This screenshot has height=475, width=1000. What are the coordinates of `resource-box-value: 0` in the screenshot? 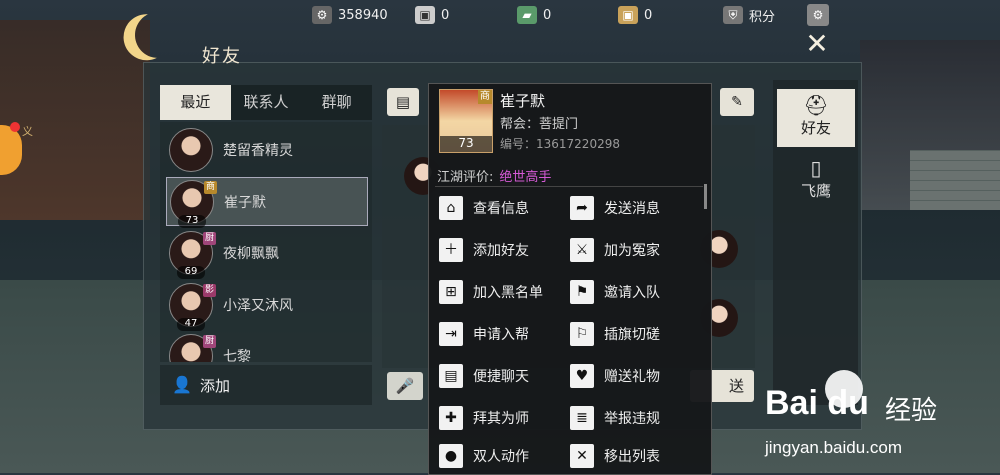 It's located at (648, 15).